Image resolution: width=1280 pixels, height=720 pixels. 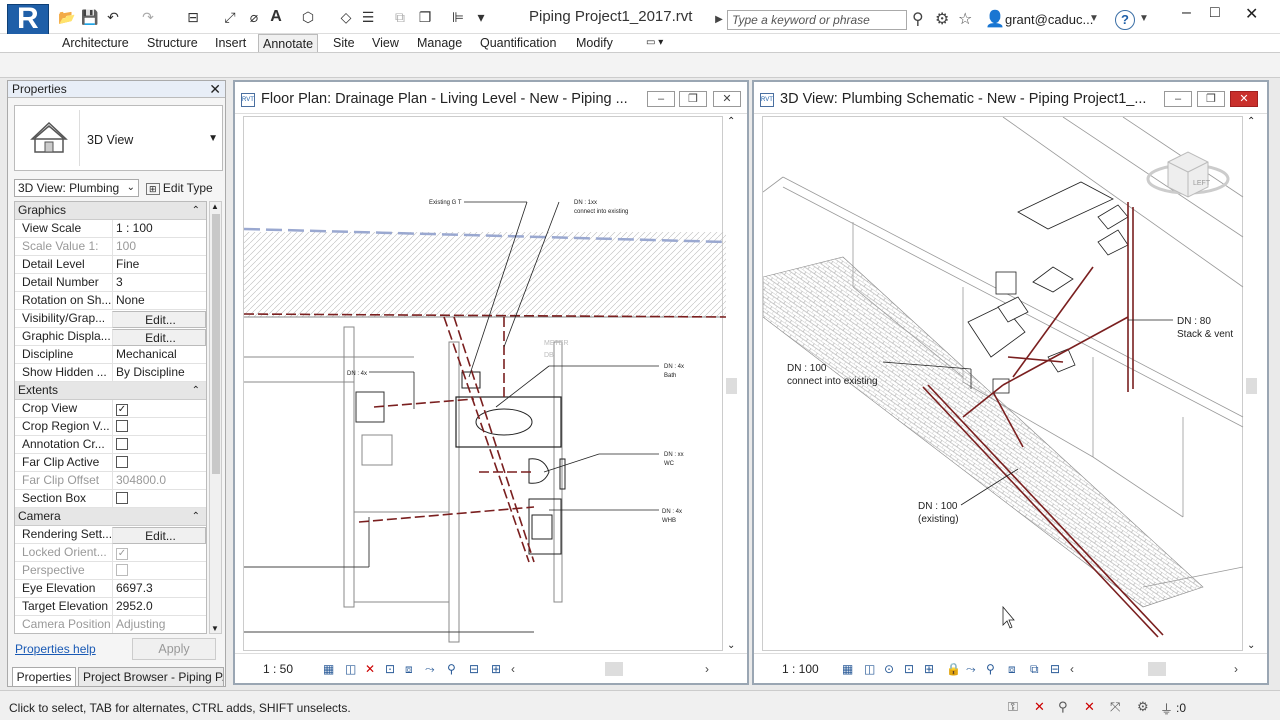 I want to click on tab-manage: Manage, so click(x=439, y=43).